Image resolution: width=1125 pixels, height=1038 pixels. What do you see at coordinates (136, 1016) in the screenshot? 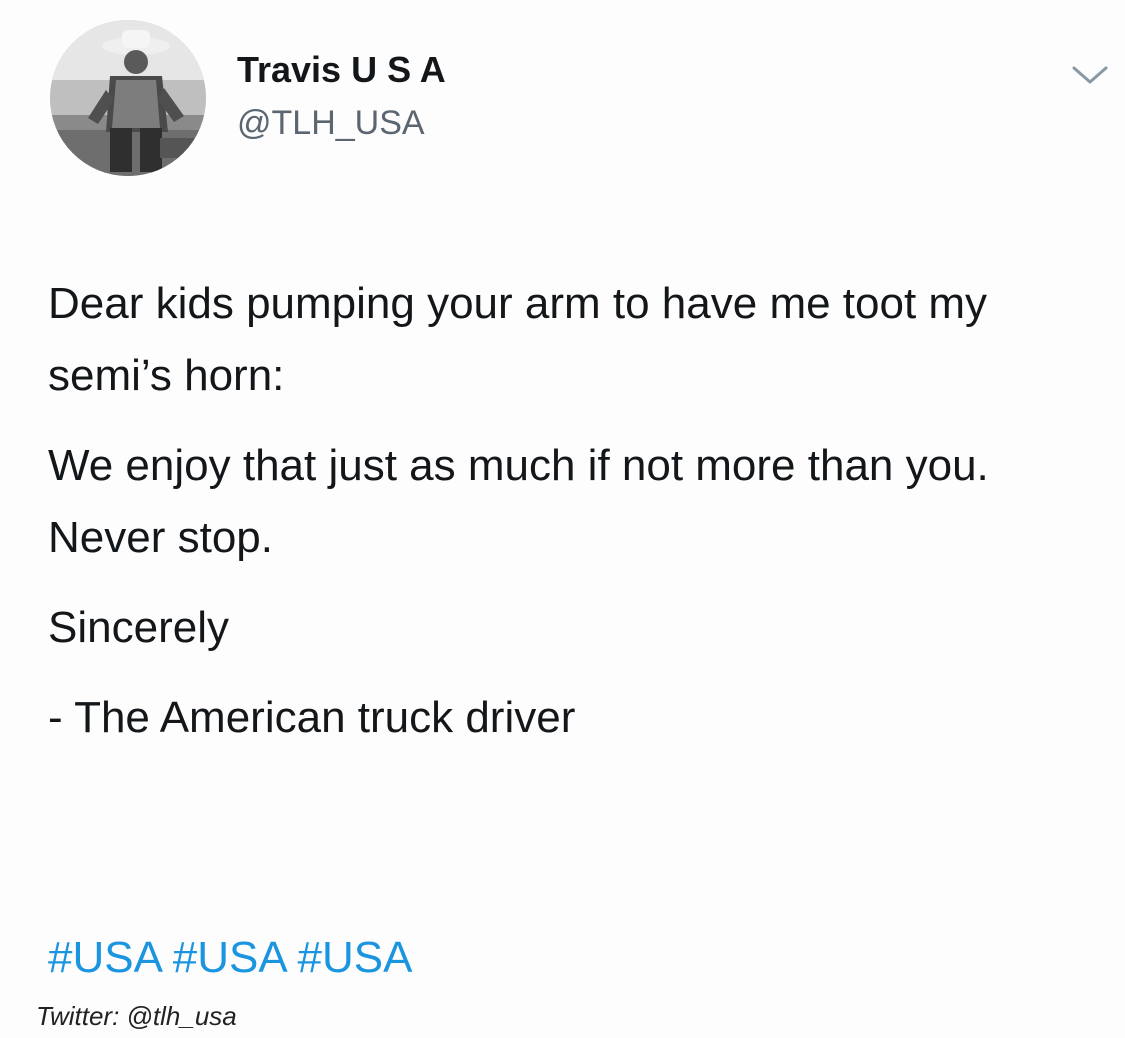
I see `source-caption: Twitter: @tlh_usa` at bounding box center [136, 1016].